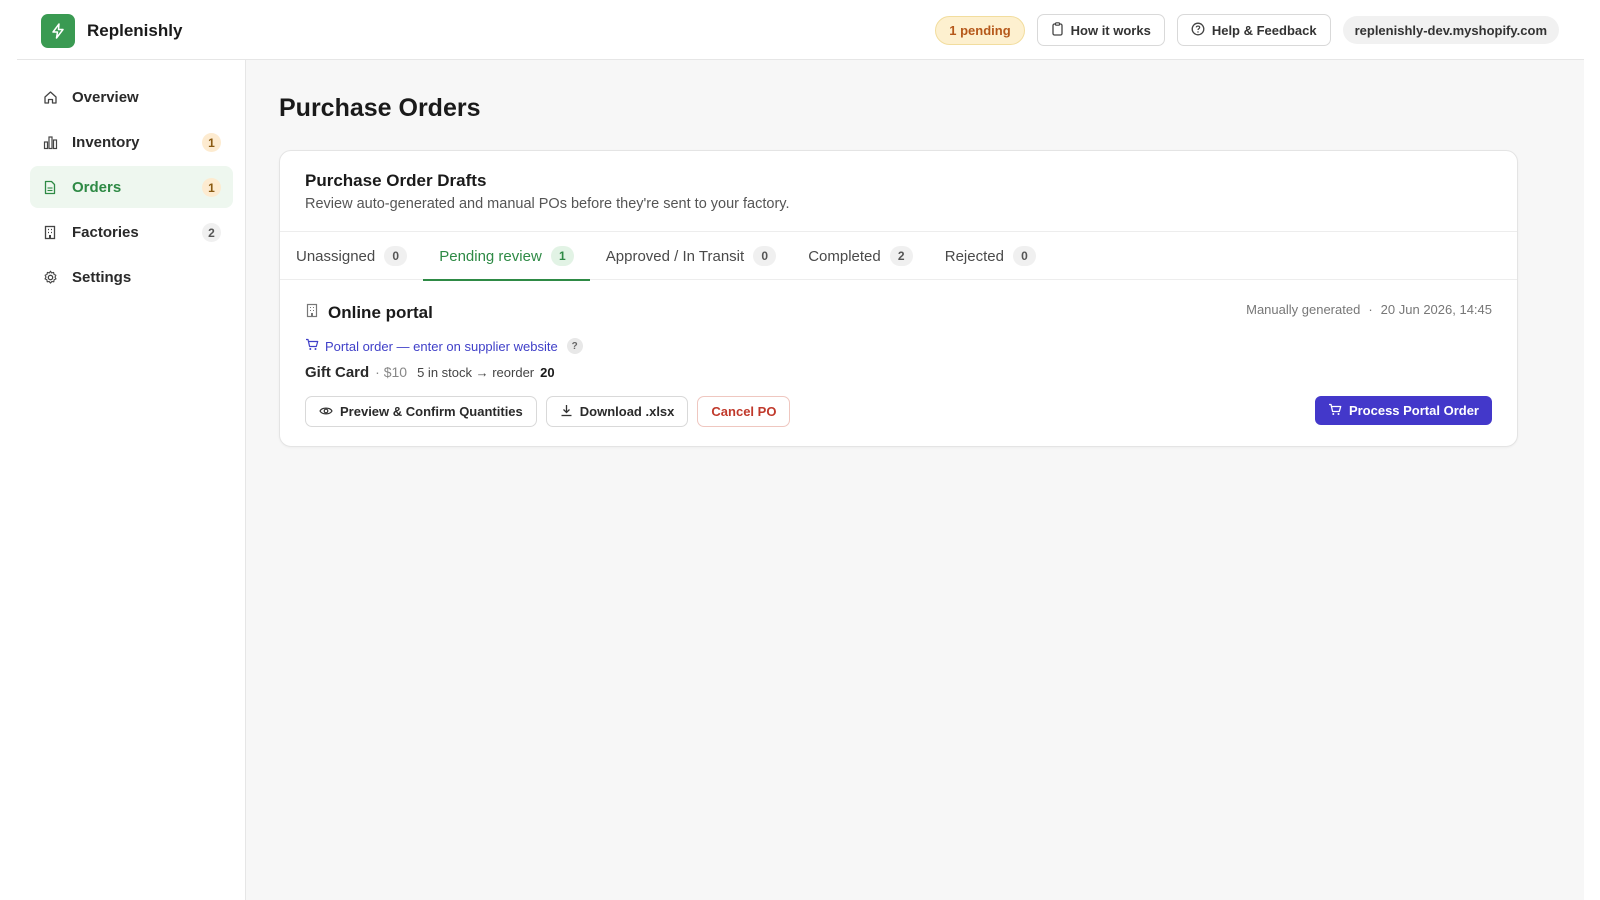 This screenshot has height=900, width=1600. I want to click on cancel-po-button: Cancel PO, so click(744, 411).